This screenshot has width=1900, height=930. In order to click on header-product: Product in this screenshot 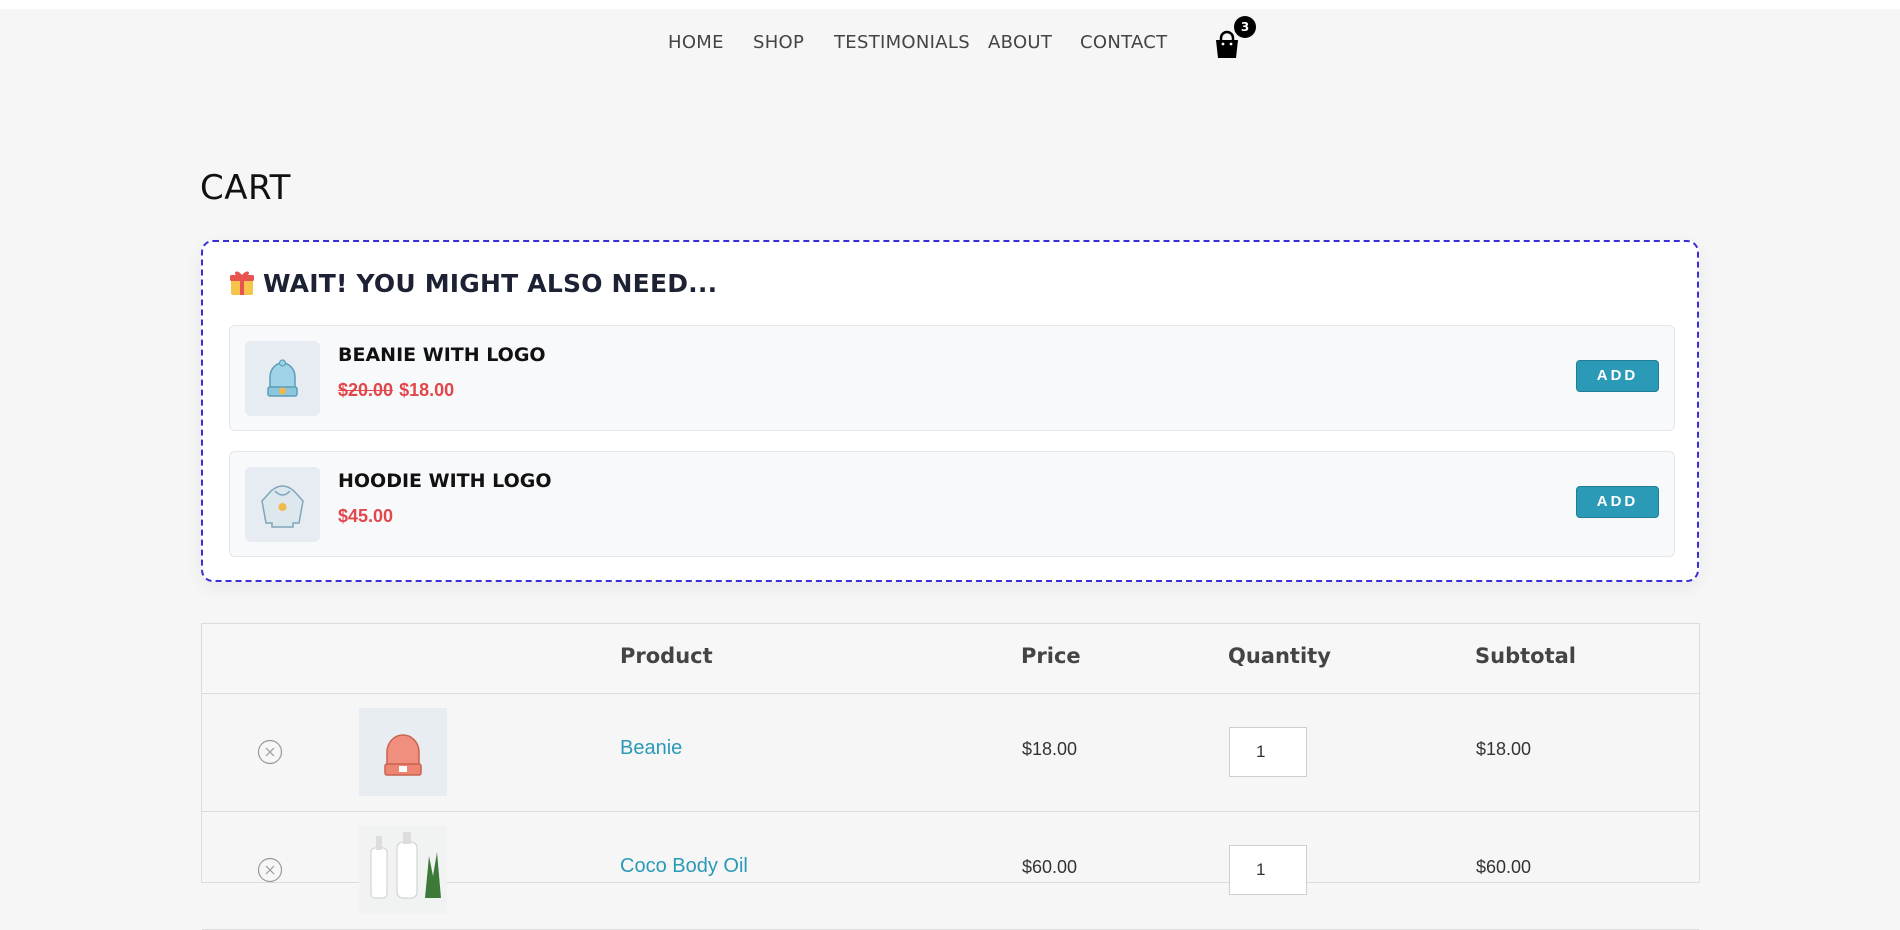, I will do `click(666, 656)`.